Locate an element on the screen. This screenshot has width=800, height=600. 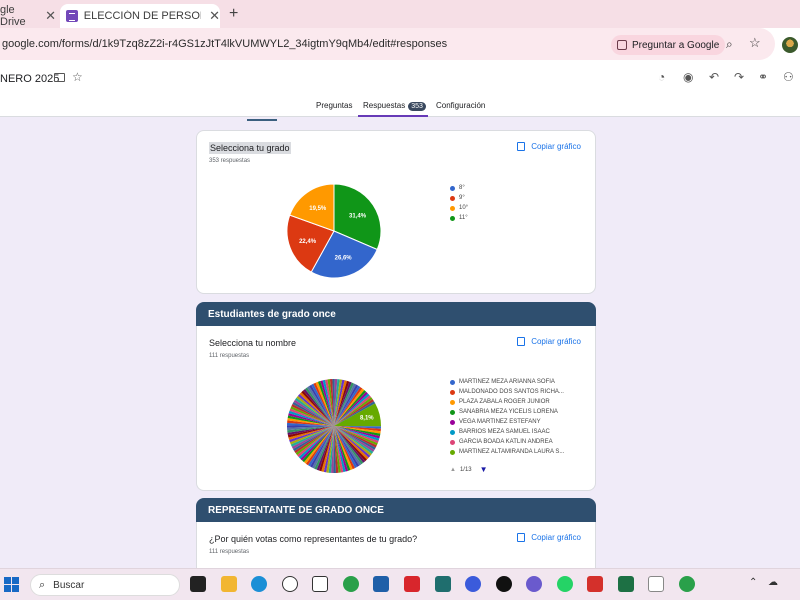
question-title: Selecciona tu grado is located at coordinates (250, 148).